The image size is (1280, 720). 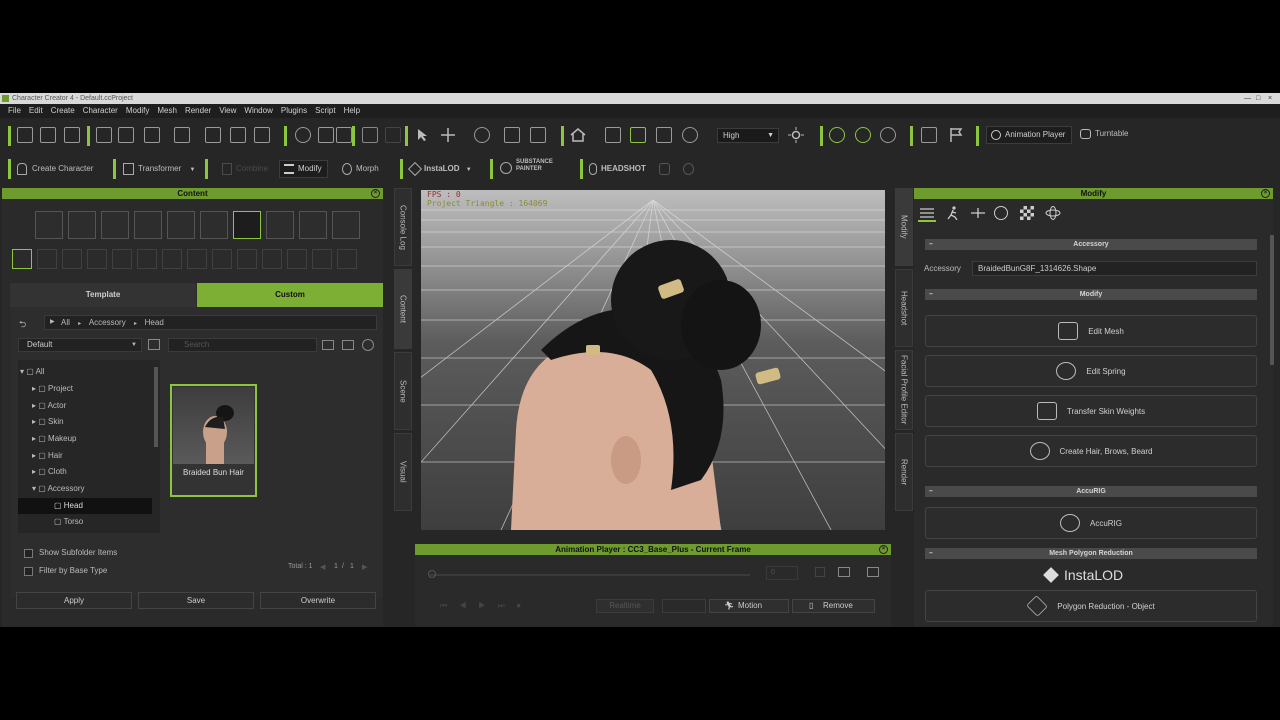 I want to click on import-usd-icon, so click(x=182, y=135).